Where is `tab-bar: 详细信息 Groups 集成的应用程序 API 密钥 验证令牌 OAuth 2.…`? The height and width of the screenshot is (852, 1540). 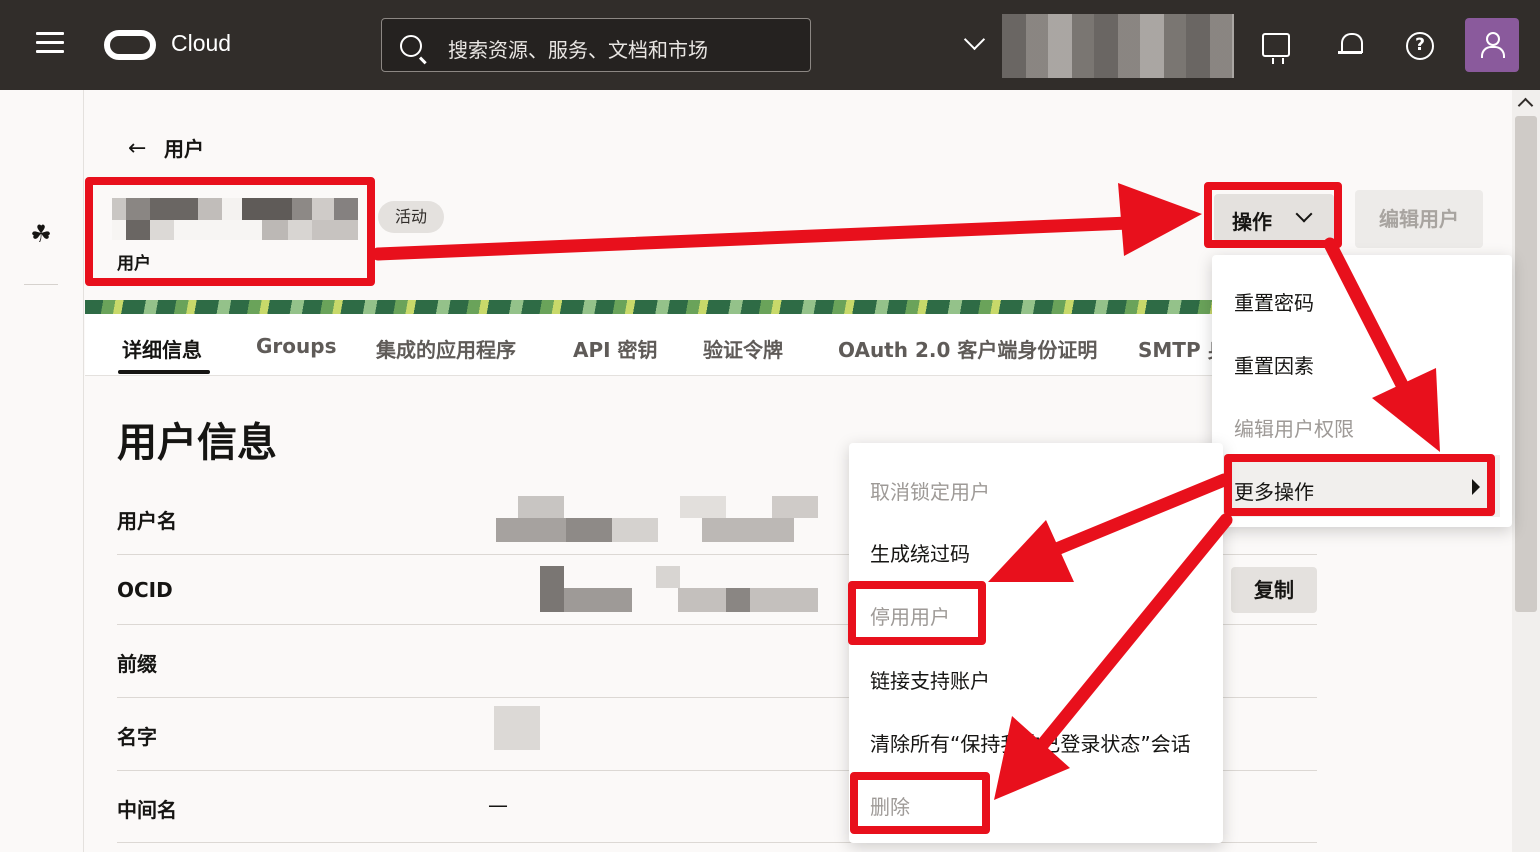 tab-bar: 详细信息 Groups 集成的应用程序 API 密钥 验证令牌 OAuth 2.… is located at coordinates (655, 345).